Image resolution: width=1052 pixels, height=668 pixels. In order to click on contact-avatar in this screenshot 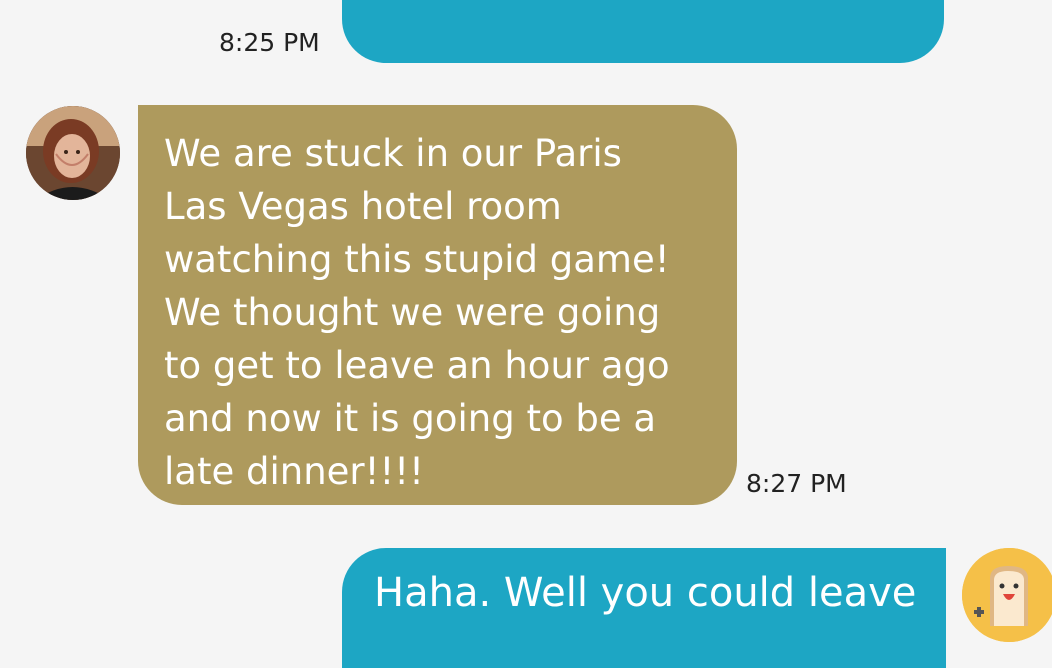, I will do `click(73, 153)`.